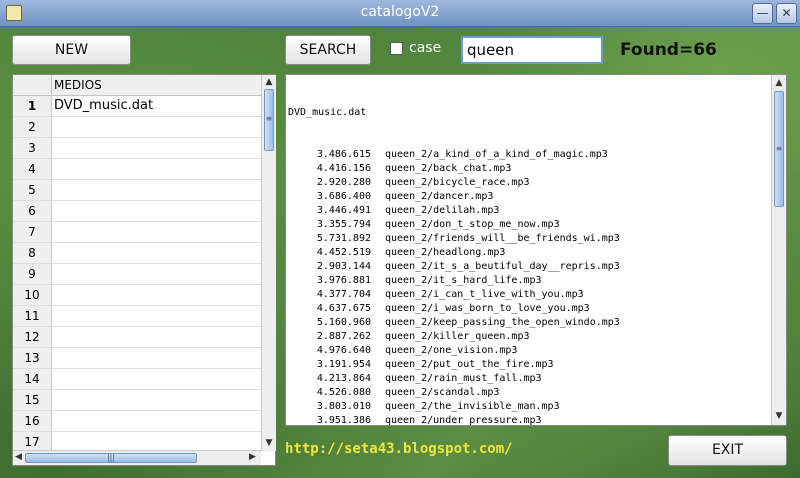 The image size is (800, 478). I want to click on scroll-right-icon: ▶, so click(252, 457).